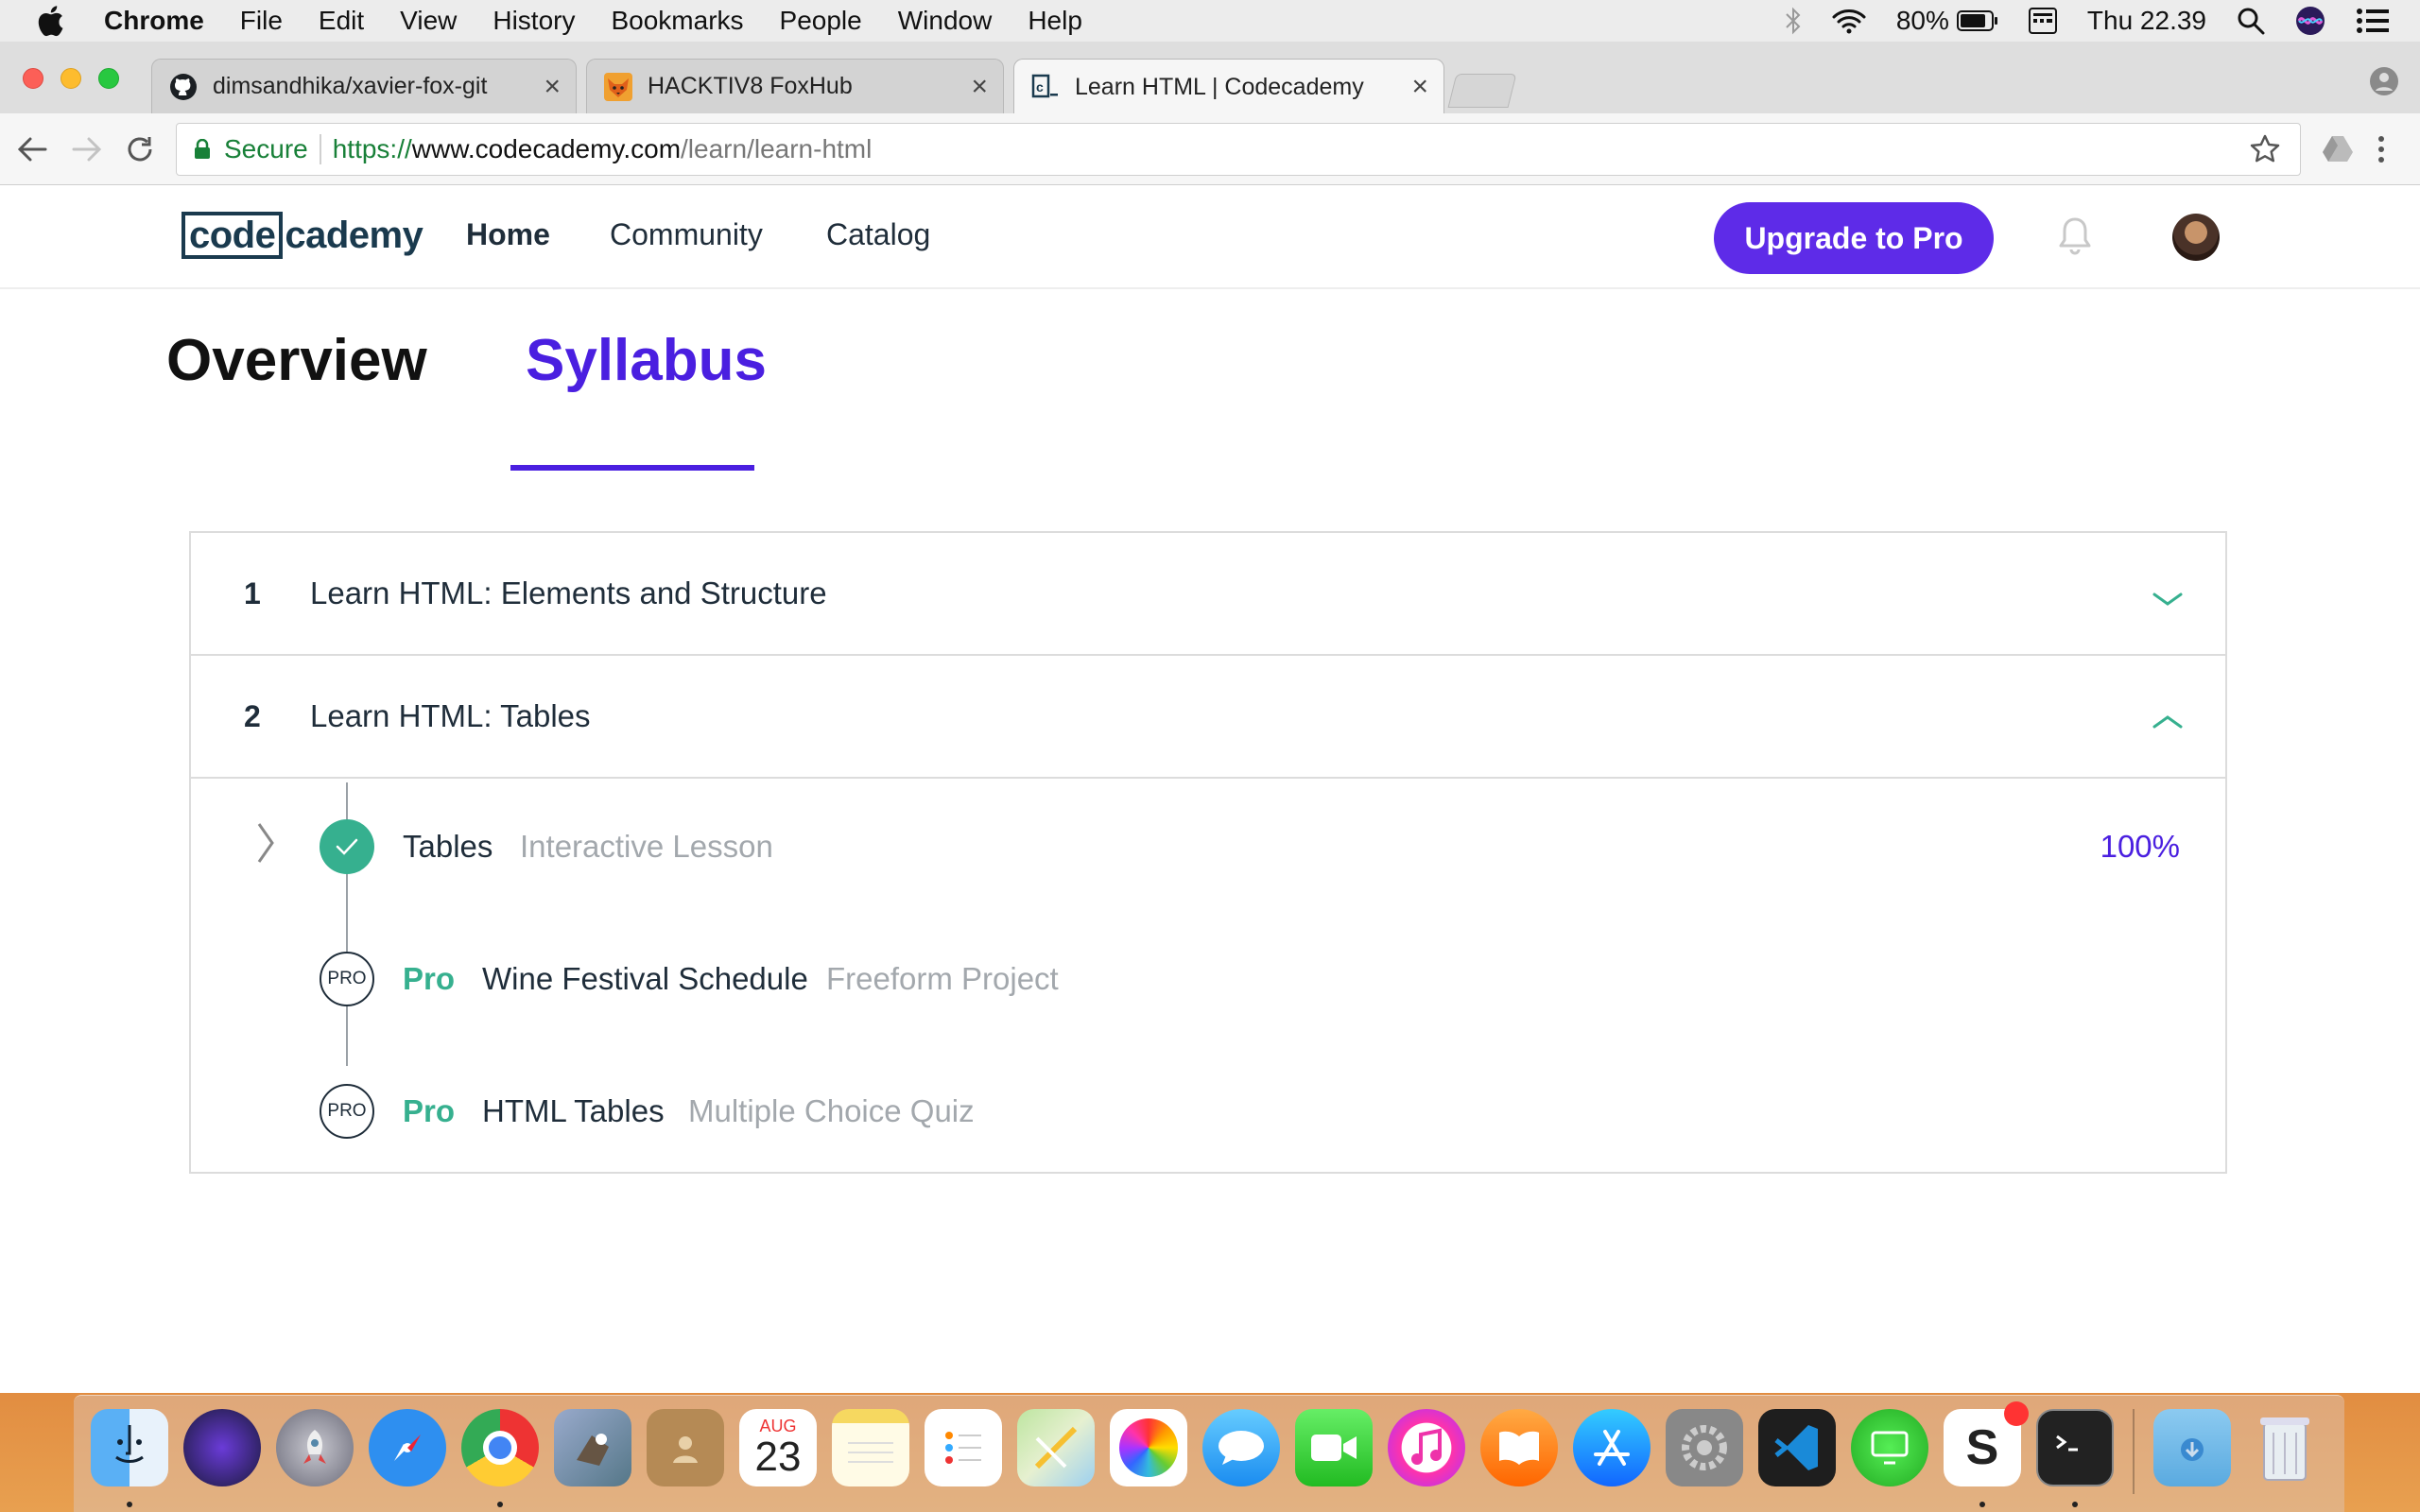 The width and height of the screenshot is (2420, 1512). I want to click on photos-icon, so click(1148, 1447).